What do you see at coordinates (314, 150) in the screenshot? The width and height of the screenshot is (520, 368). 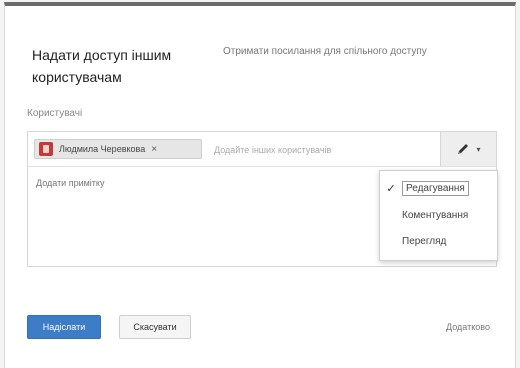 I see `add-people-input` at bounding box center [314, 150].